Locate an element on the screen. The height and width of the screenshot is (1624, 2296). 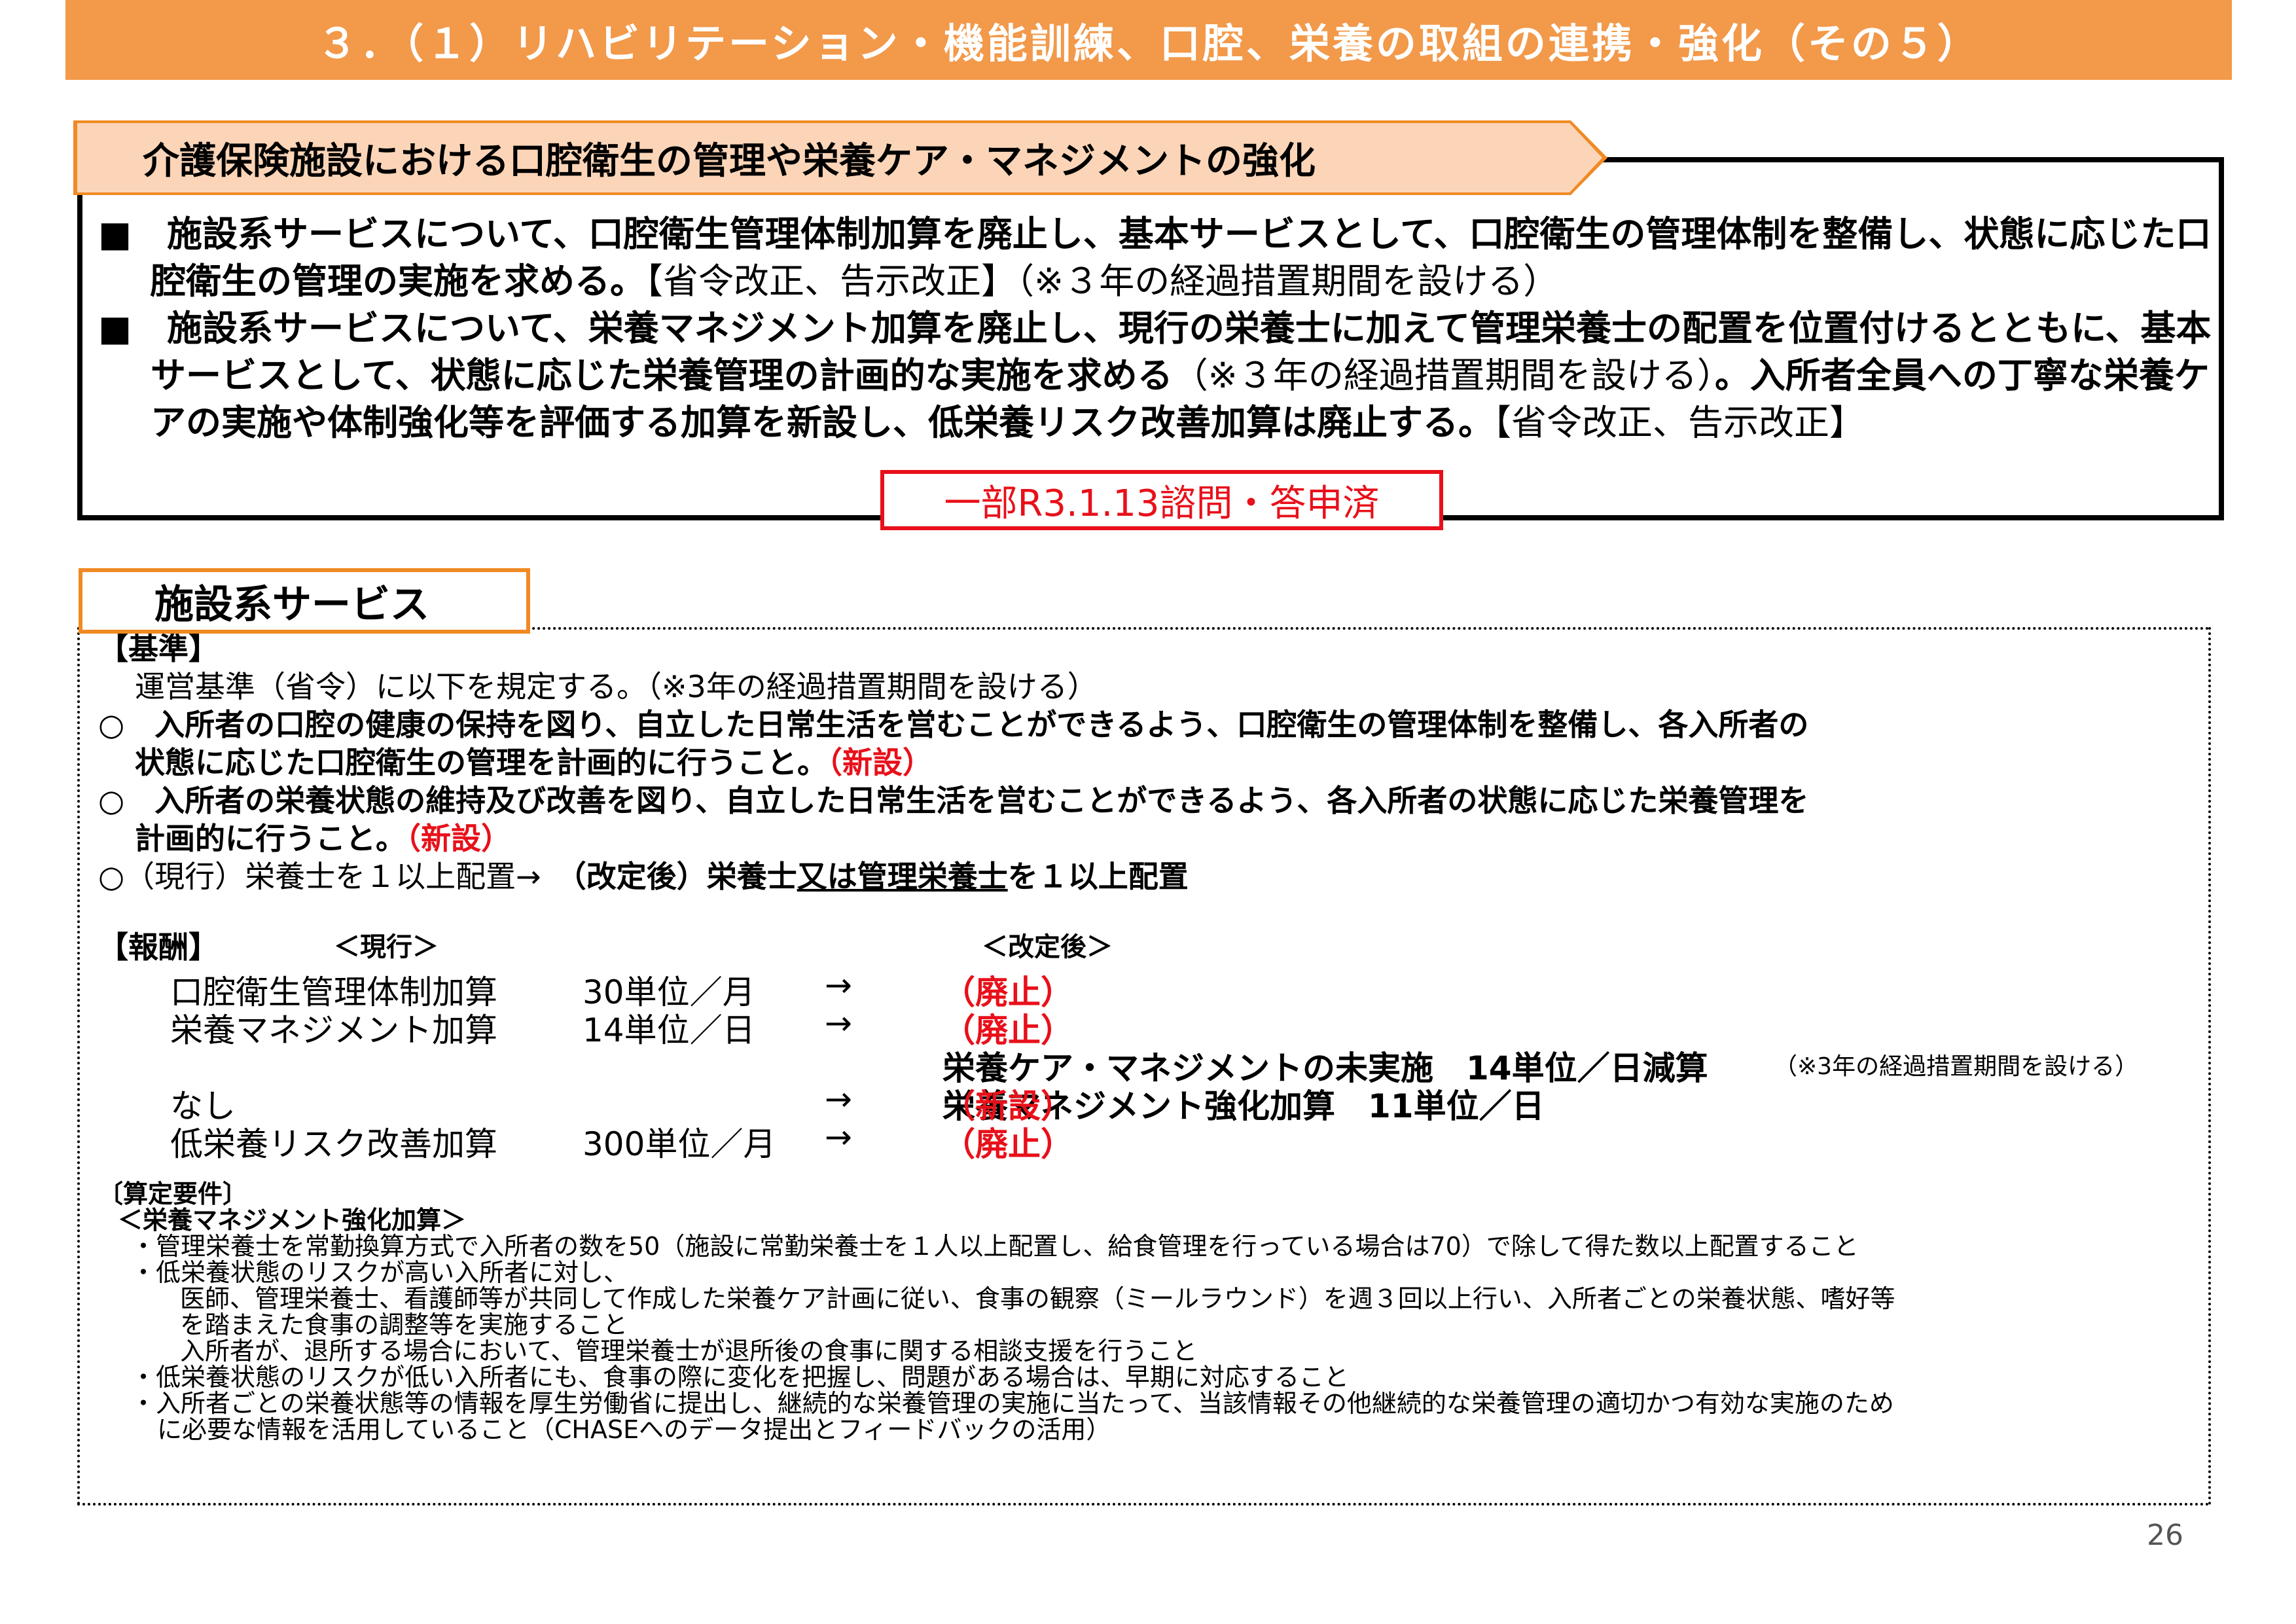
addition-name: 低栄養リスク改善加算 is located at coordinates (333, 1144).